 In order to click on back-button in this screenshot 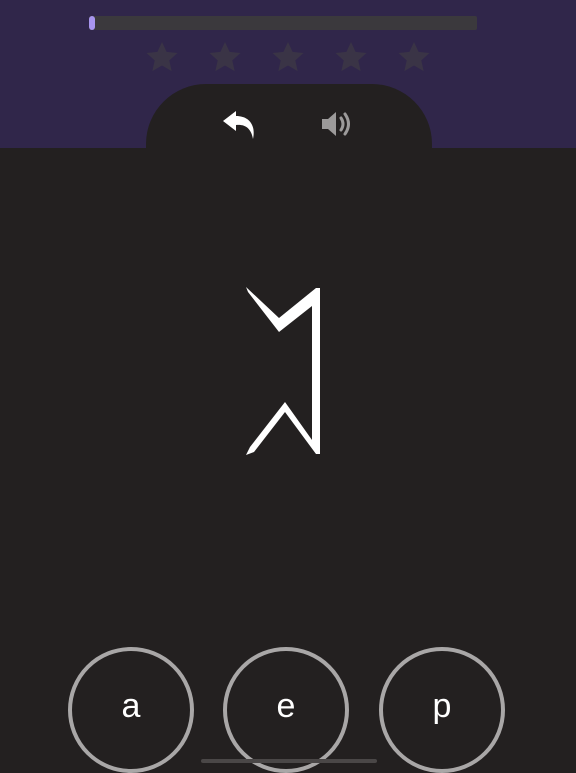, I will do `click(239, 124)`.